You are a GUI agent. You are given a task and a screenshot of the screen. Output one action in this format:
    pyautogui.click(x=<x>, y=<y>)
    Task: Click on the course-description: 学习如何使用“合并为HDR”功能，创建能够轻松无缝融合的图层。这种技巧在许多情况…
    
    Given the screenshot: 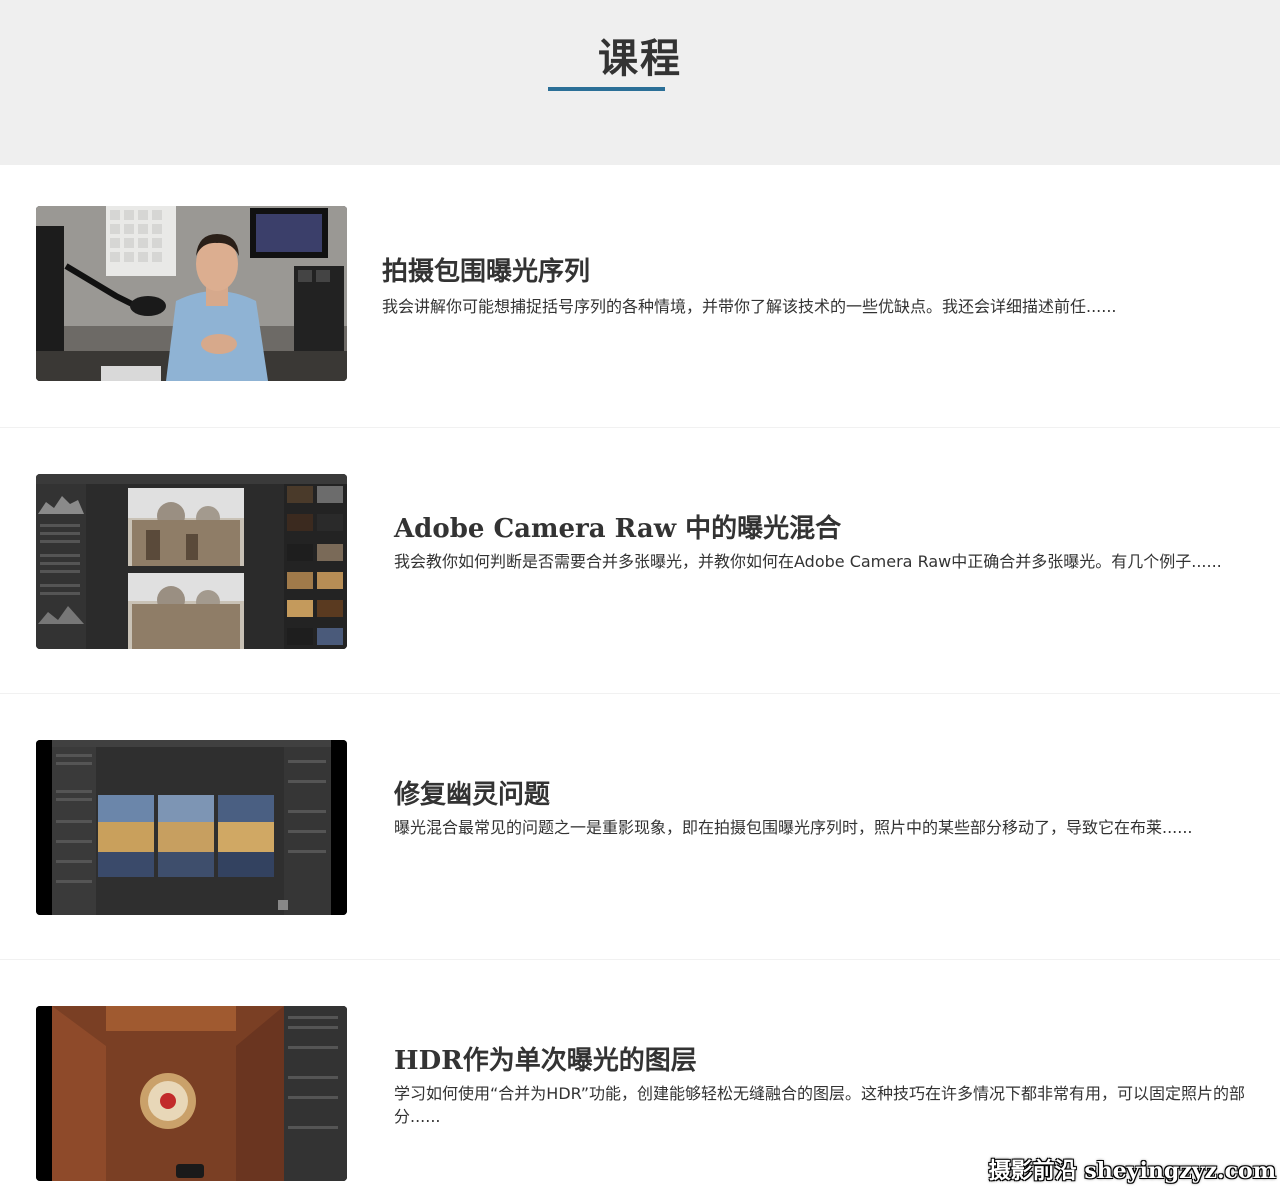 What is the action you would take?
    pyautogui.click(x=820, y=1105)
    